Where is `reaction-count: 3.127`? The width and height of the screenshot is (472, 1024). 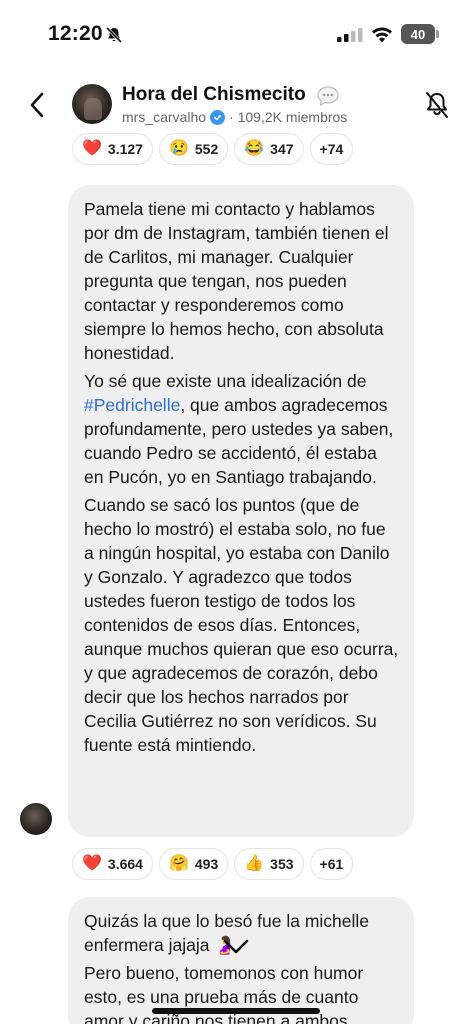 reaction-count: 3.127 is located at coordinates (125, 149).